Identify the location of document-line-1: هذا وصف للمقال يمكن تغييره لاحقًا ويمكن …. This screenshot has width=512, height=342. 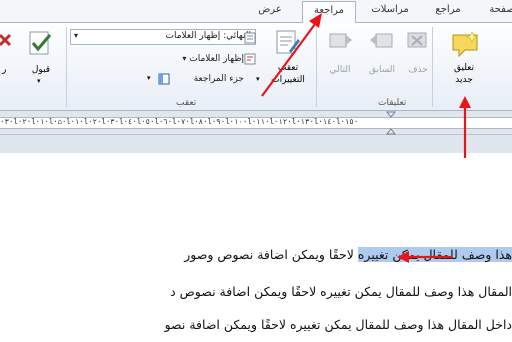
(348, 254).